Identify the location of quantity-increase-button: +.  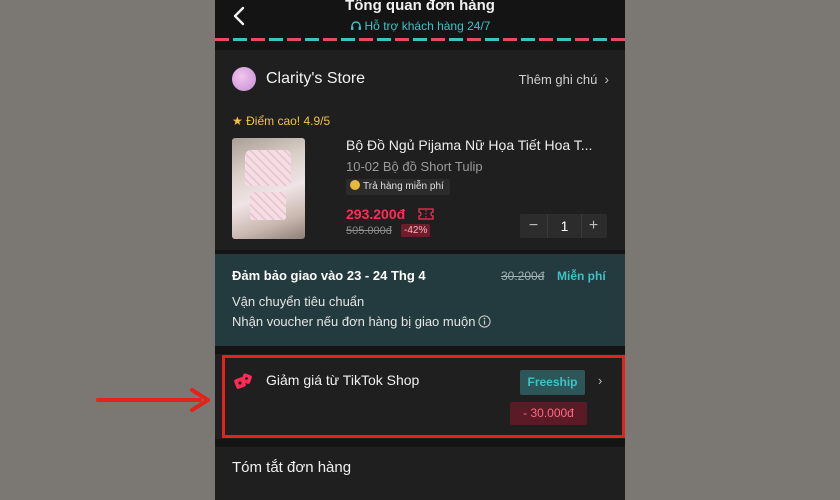
(593, 226).